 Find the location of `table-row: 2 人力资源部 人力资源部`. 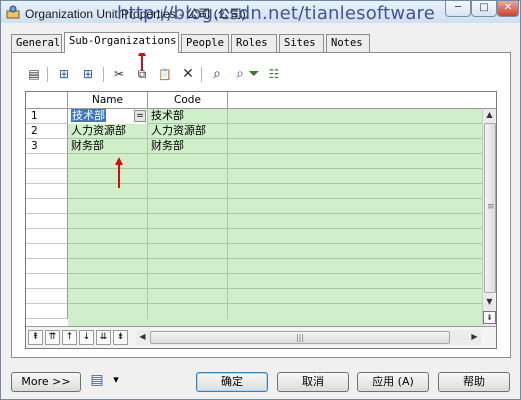

table-row: 2 人力资源部 人力资源部 is located at coordinates (254, 131).